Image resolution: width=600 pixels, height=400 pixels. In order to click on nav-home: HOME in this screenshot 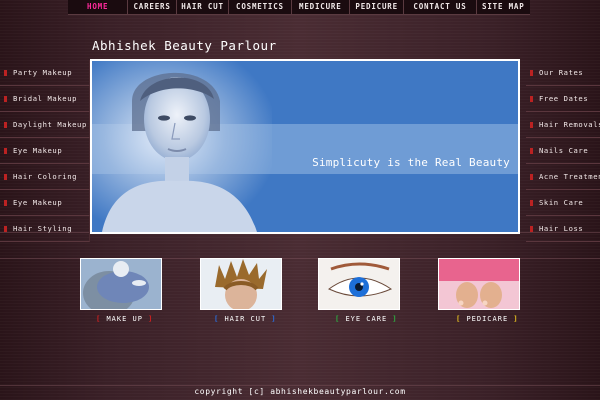, I will do `click(98, 7)`.